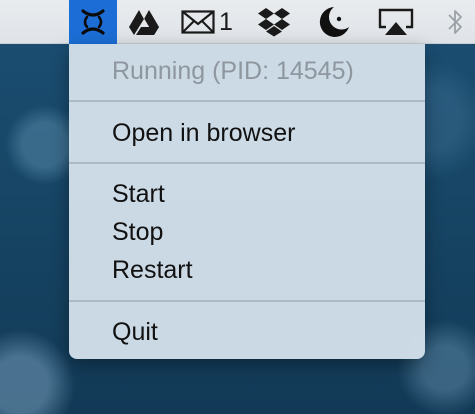 The width and height of the screenshot is (475, 414). Describe the element at coordinates (152, 270) in the screenshot. I see `menu-item-restart: Restart` at that location.